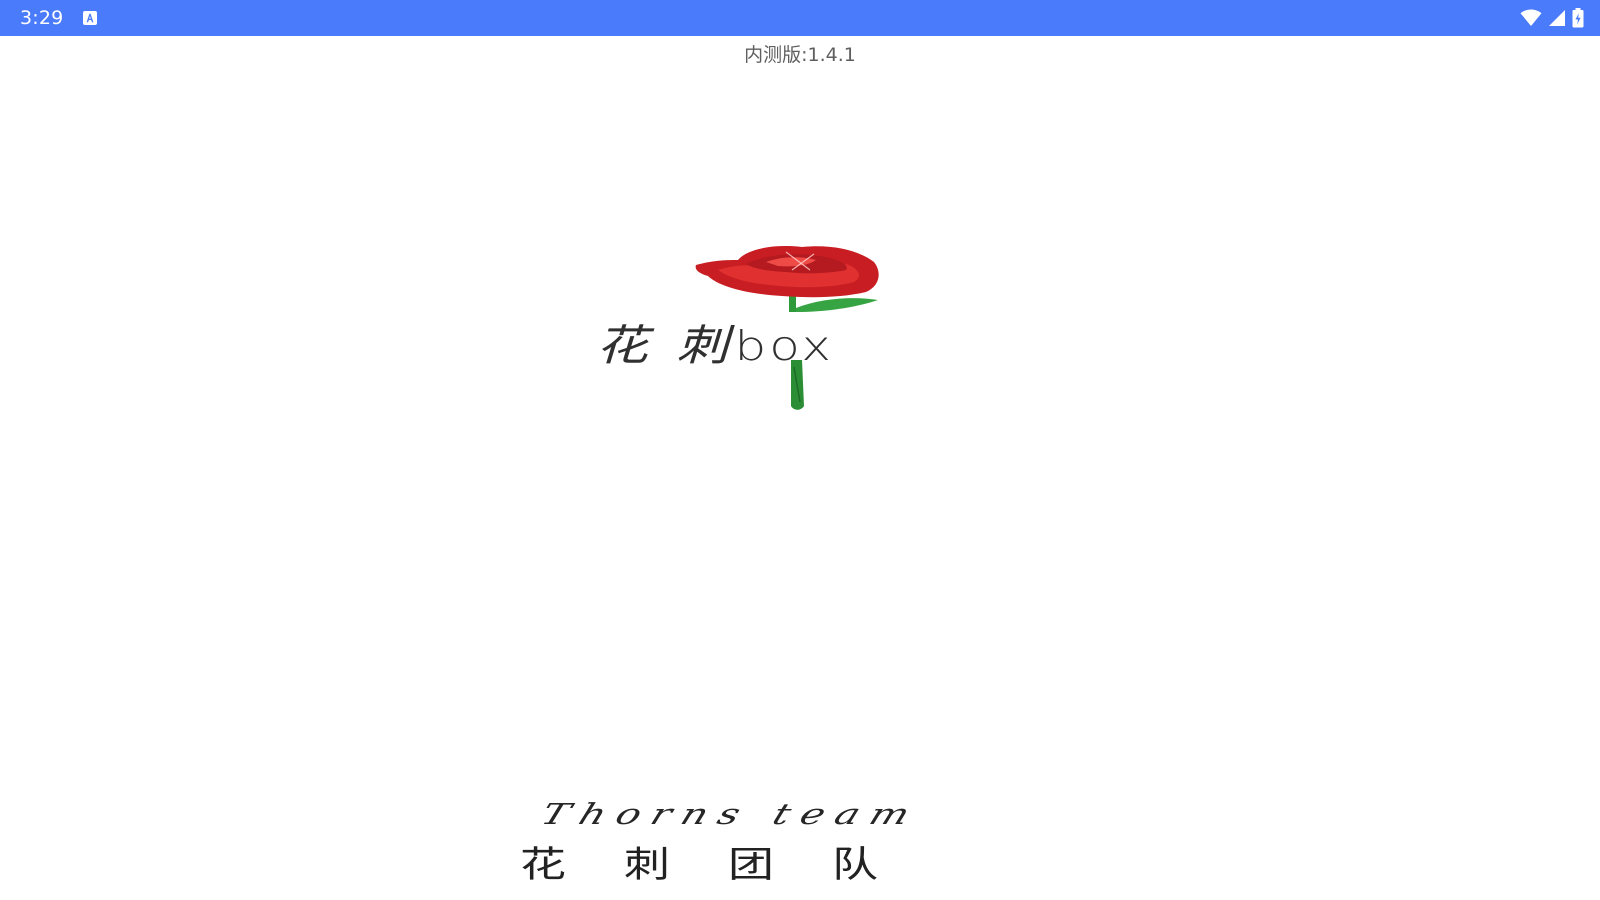 The image size is (1600, 900). I want to click on status-icons, so click(1552, 18).